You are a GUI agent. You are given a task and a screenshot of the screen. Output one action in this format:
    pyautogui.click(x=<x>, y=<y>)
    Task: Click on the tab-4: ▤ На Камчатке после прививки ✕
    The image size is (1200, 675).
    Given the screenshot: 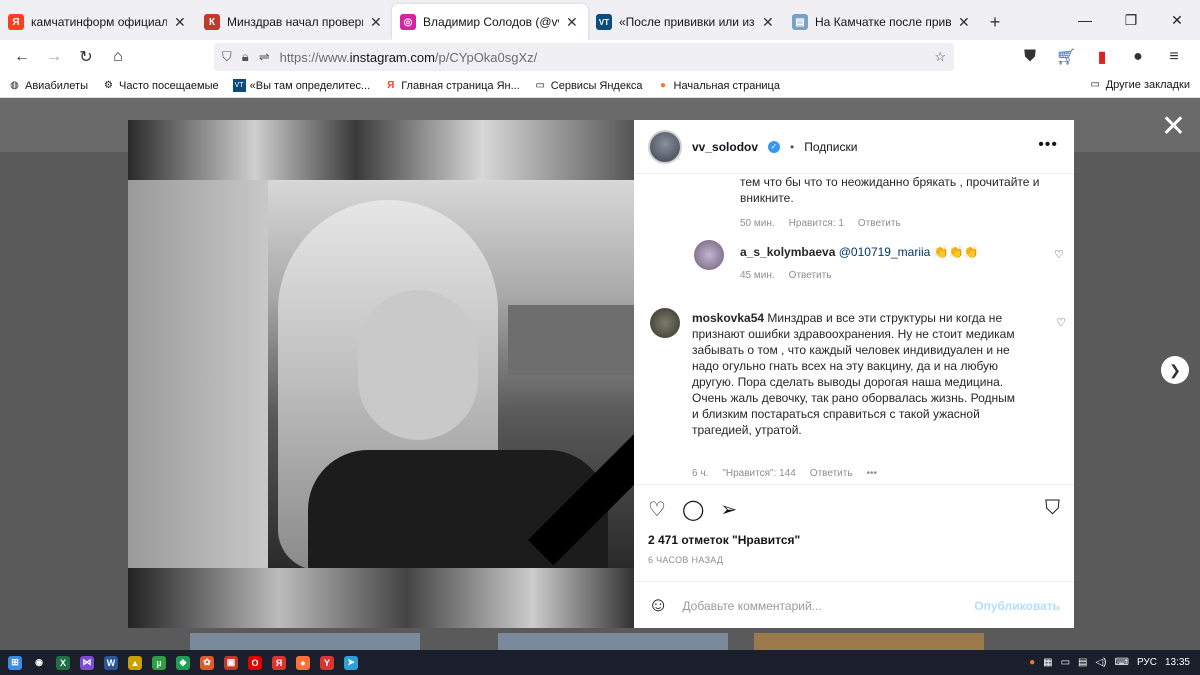 What is the action you would take?
    pyautogui.click(x=882, y=22)
    